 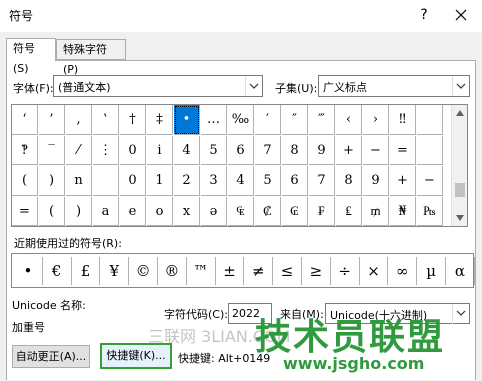 What do you see at coordinates (187, 211) in the screenshot?
I see `symbol-cell: x` at bounding box center [187, 211].